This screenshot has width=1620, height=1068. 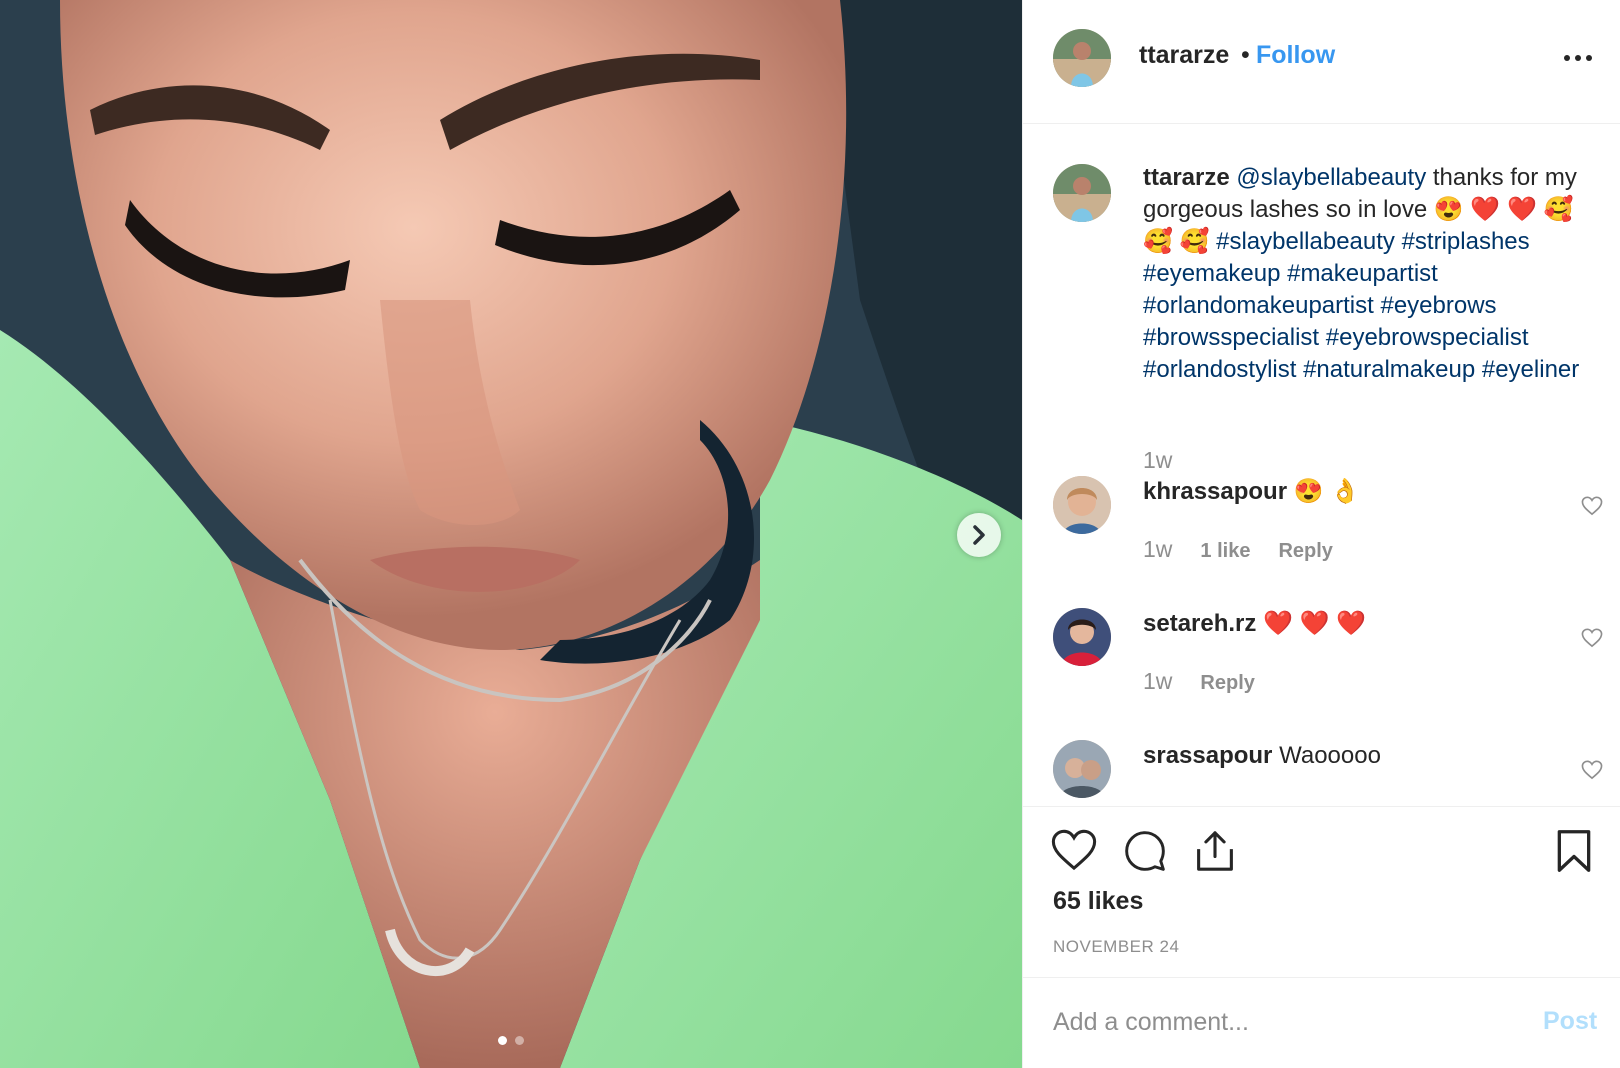 What do you see at coordinates (1327, 491) in the screenshot?
I see `comment-text: 😍 👌` at bounding box center [1327, 491].